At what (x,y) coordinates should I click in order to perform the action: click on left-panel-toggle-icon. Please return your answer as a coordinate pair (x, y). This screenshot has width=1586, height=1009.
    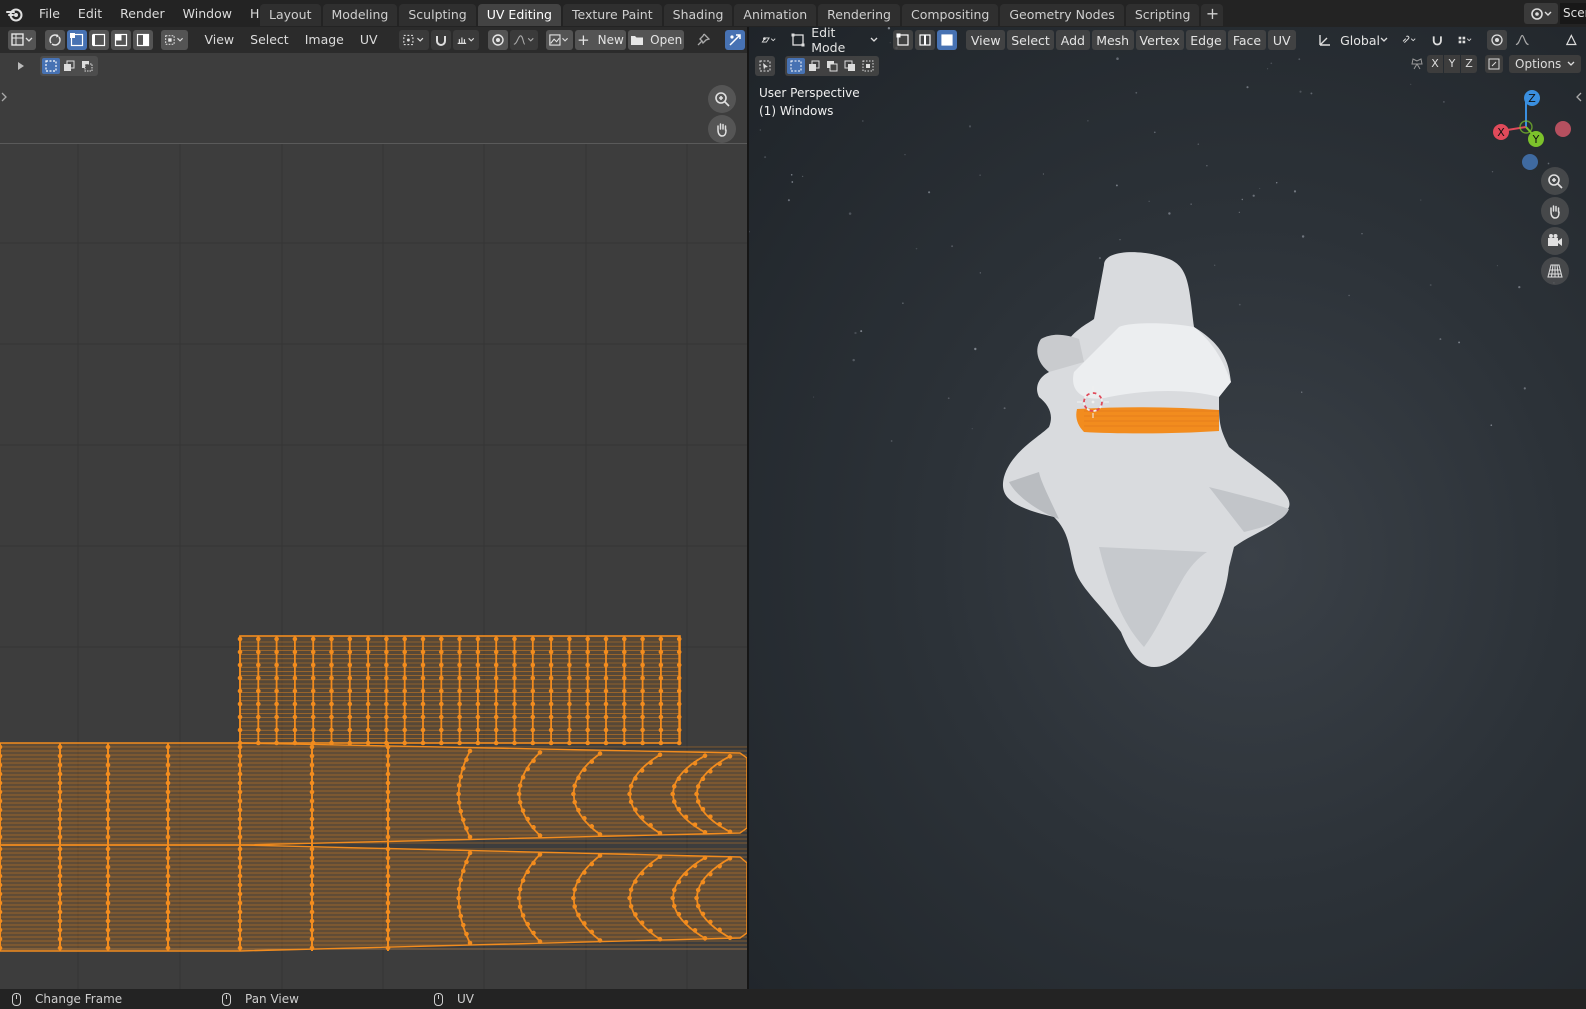
    Looking at the image, I should click on (4, 97).